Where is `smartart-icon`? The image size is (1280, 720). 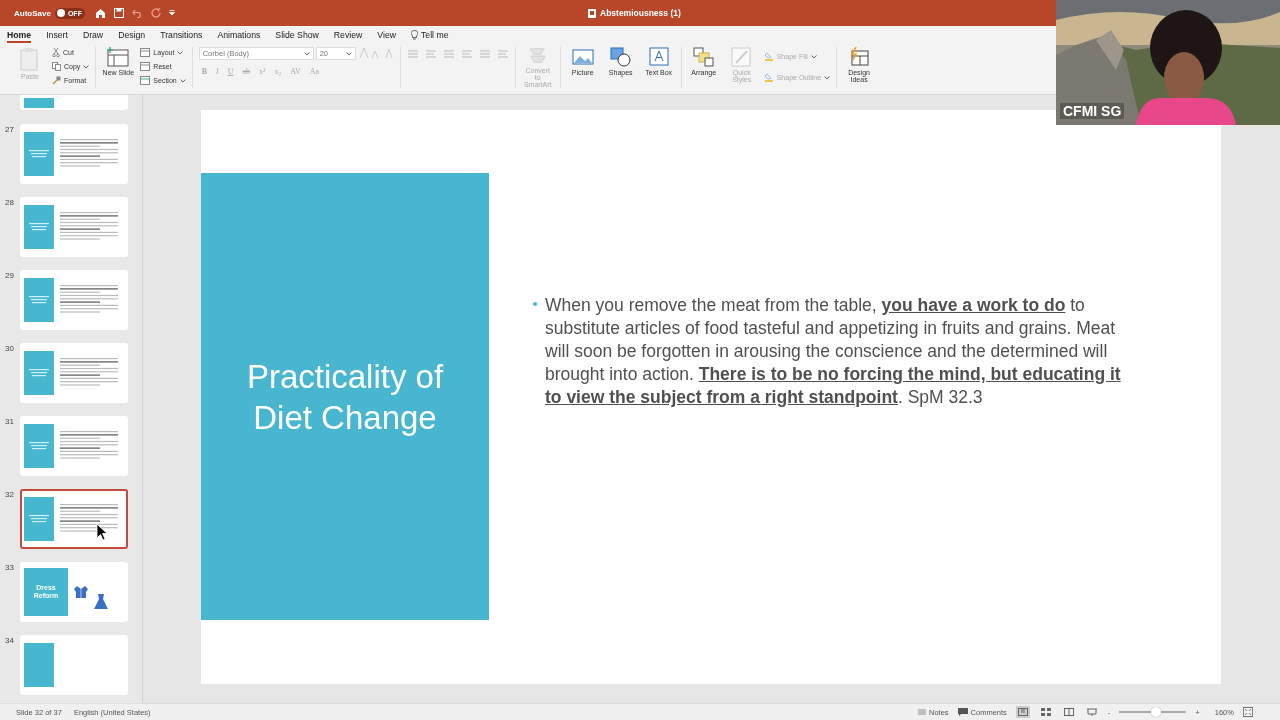 smartart-icon is located at coordinates (537, 56).